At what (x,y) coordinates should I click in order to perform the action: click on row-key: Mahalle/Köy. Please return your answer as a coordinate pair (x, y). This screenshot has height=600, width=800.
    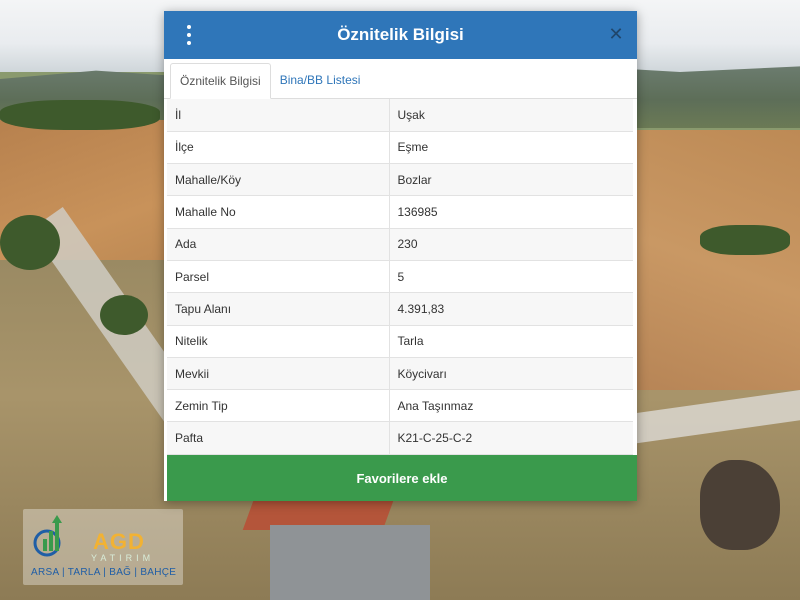
    Looking at the image, I should click on (278, 180).